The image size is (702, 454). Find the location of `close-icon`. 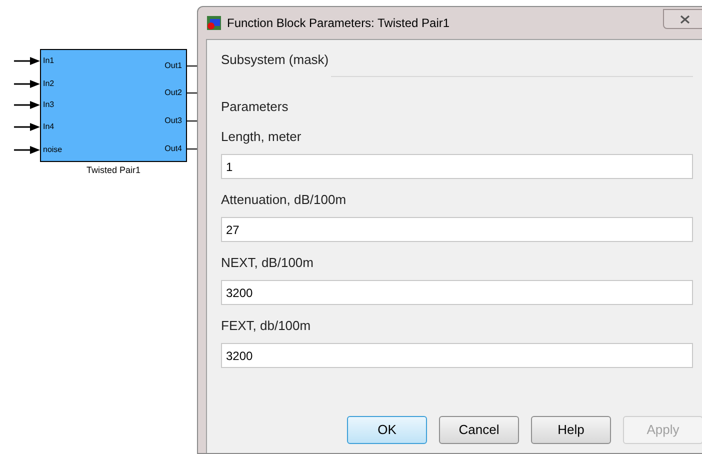

close-icon is located at coordinates (685, 19).